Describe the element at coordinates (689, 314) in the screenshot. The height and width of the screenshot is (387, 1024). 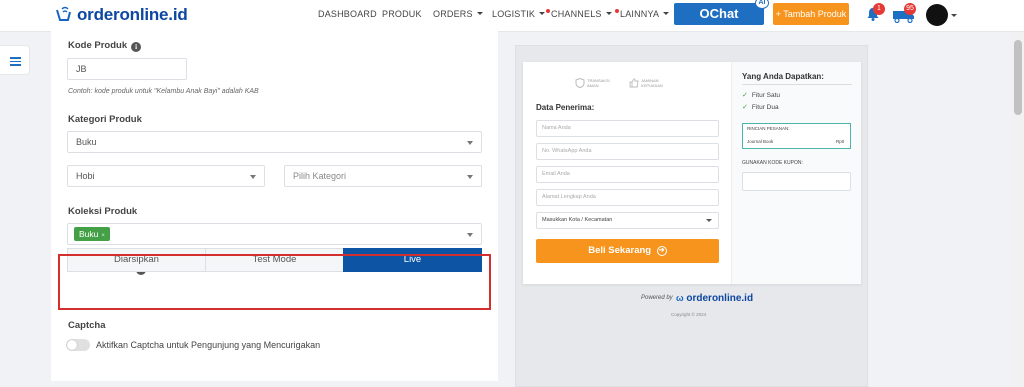
I see `copyright-text: Copyright © 2024` at that location.